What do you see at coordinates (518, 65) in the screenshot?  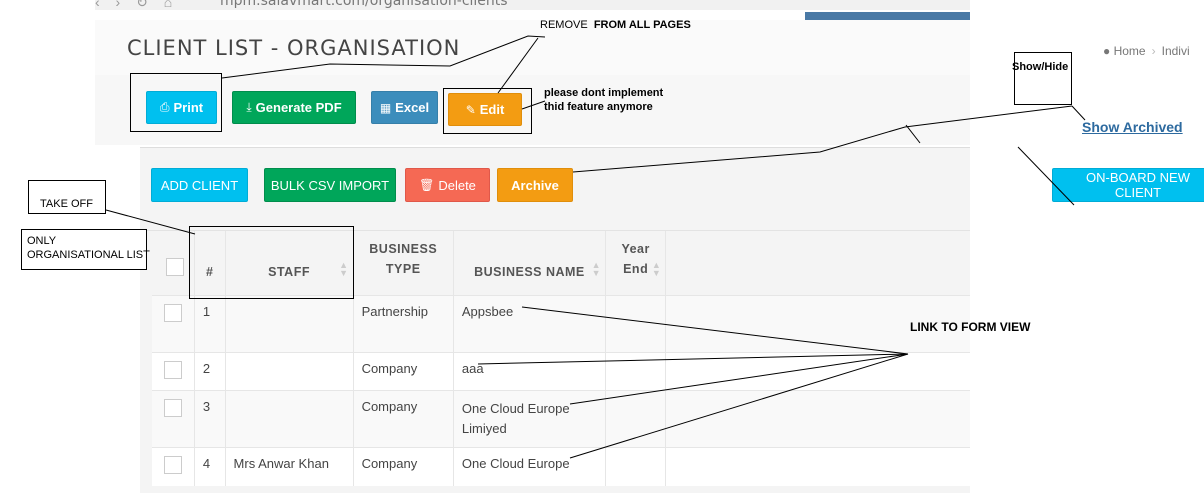 I see `line-remove-edit` at bounding box center [518, 65].